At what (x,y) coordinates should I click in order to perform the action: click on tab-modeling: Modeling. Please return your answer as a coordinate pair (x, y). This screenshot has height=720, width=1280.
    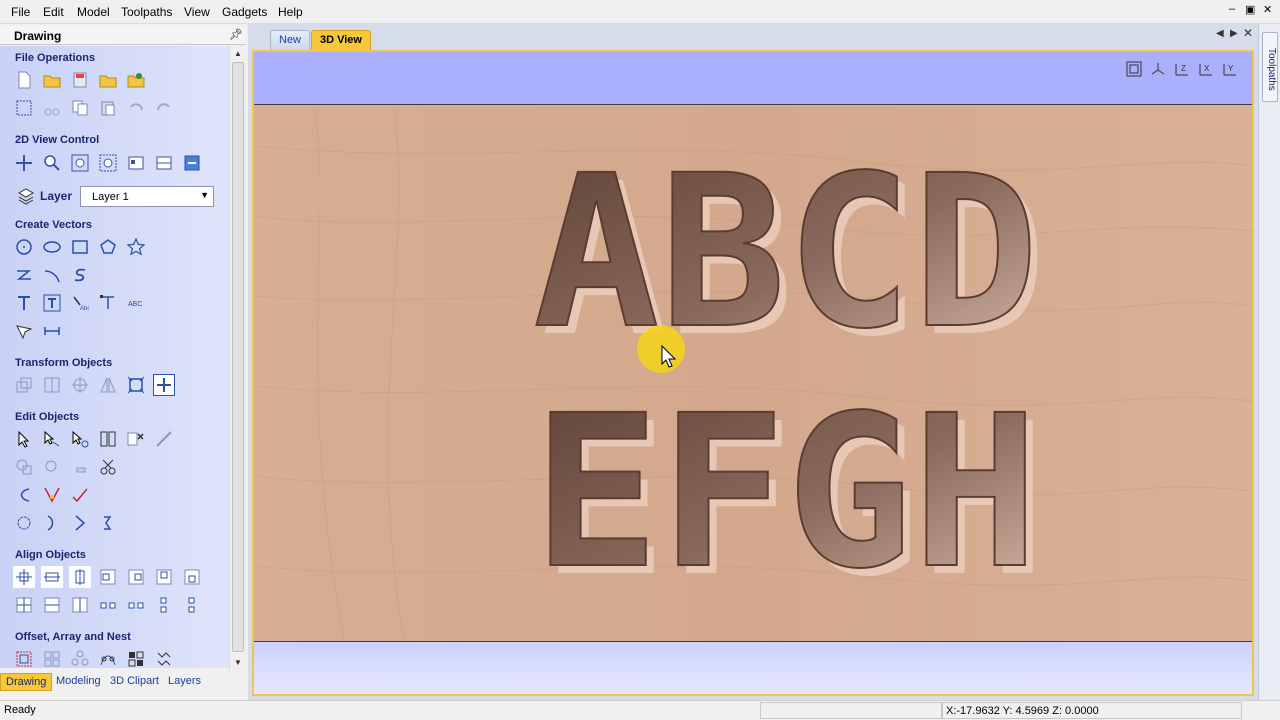
    Looking at the image, I should click on (78, 682).